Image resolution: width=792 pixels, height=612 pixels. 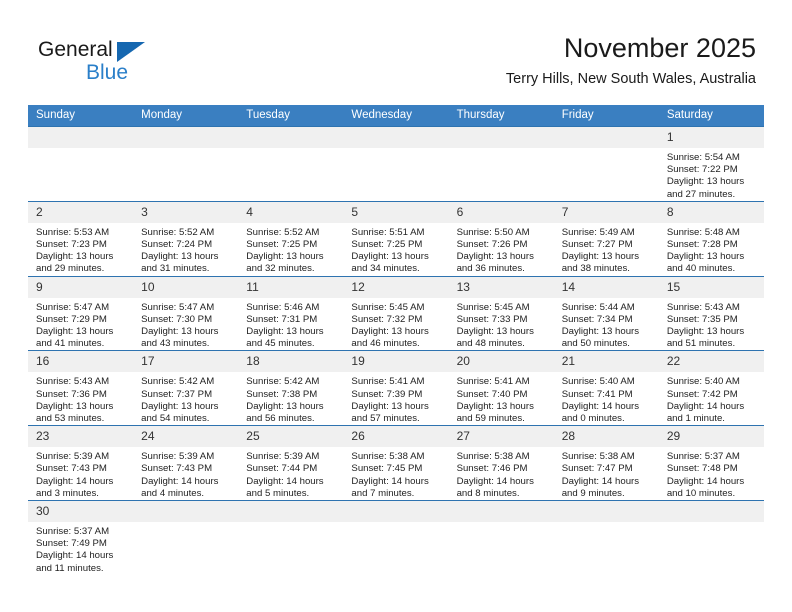 What do you see at coordinates (501, 116) in the screenshot?
I see `weekday-header-thursday: Thursday` at bounding box center [501, 116].